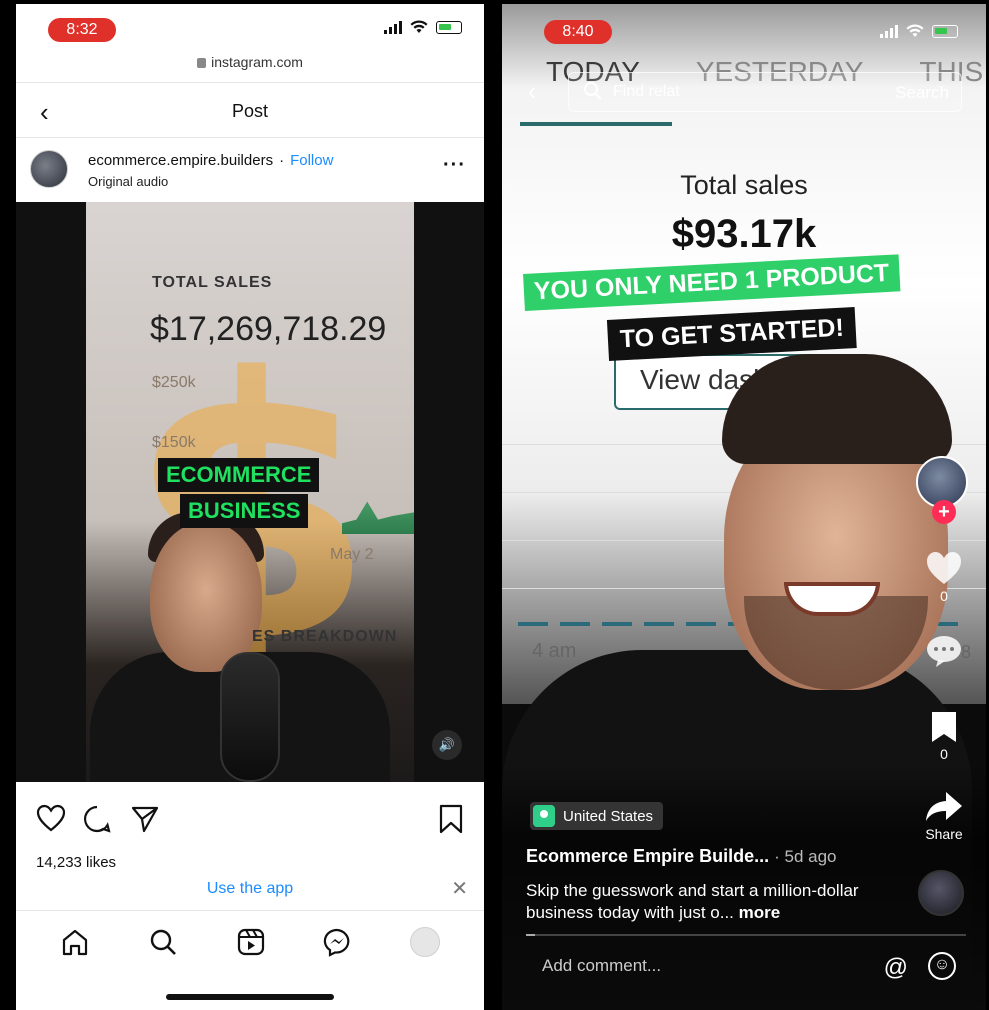  I want to click on caption-line-1: ECOMMERCE, so click(239, 475).